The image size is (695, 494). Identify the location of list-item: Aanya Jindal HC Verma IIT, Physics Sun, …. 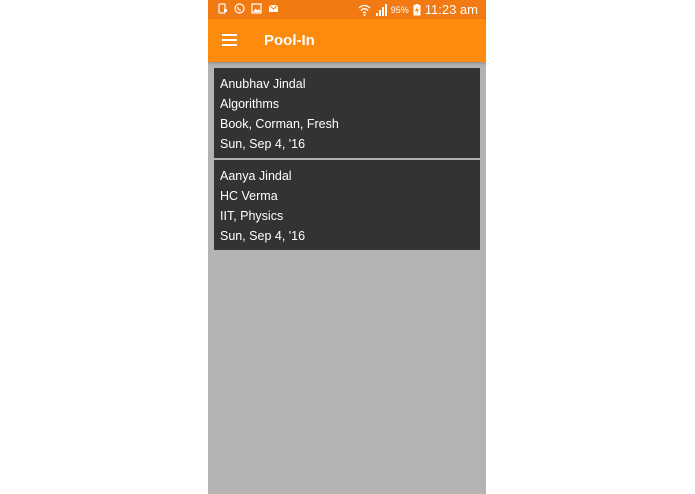
(347, 205).